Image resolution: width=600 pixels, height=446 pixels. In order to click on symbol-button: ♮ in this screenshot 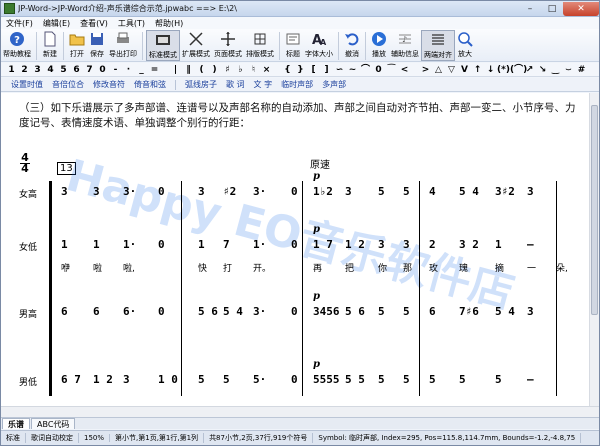, I will do `click(253, 70)`.